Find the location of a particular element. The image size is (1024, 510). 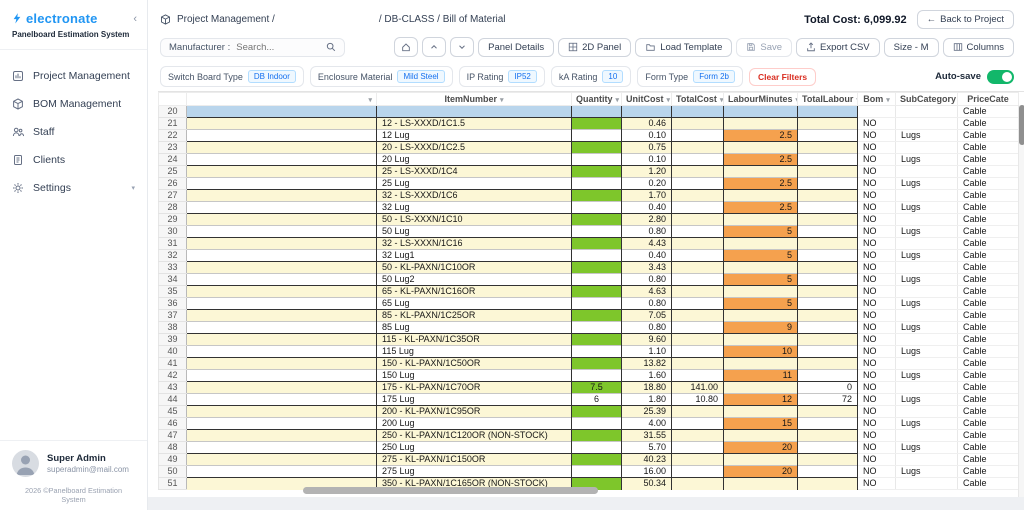

cell-rownum: 33 is located at coordinates (172, 267).